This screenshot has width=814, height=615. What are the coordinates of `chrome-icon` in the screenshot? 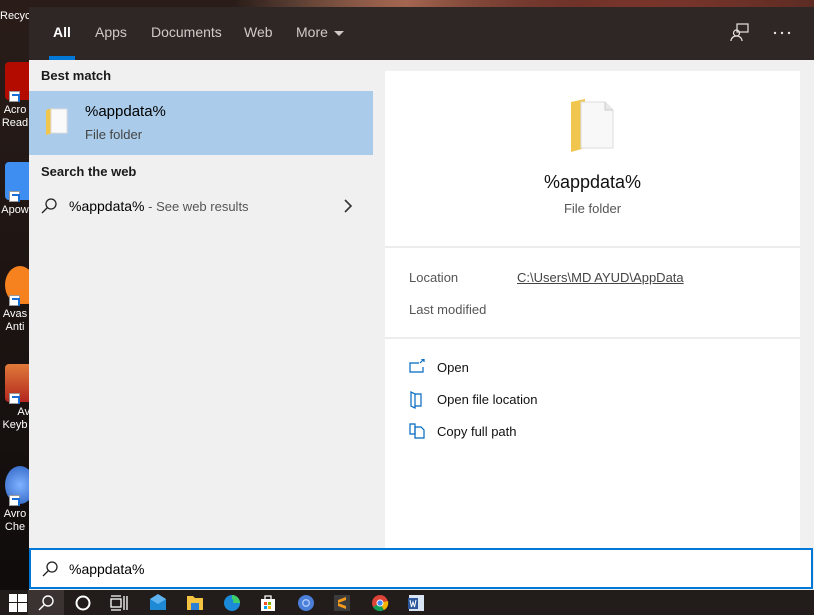 It's located at (380, 603).